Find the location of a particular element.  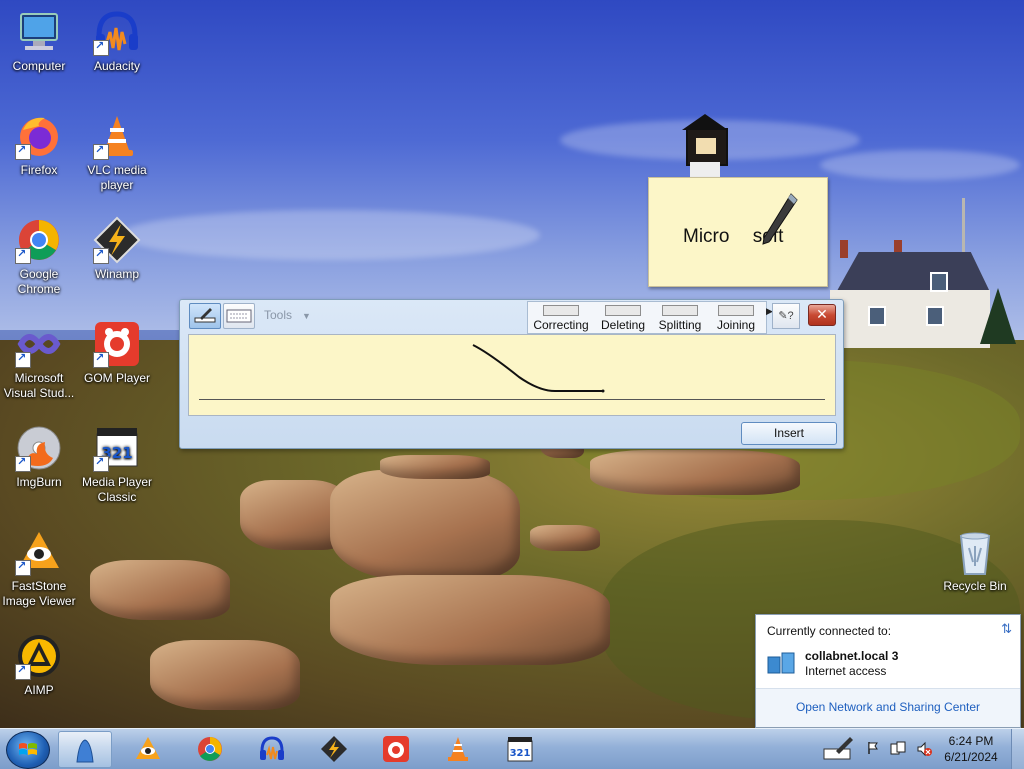

desktop-icon-winamp: Winamp is located at coordinates (117, 249).